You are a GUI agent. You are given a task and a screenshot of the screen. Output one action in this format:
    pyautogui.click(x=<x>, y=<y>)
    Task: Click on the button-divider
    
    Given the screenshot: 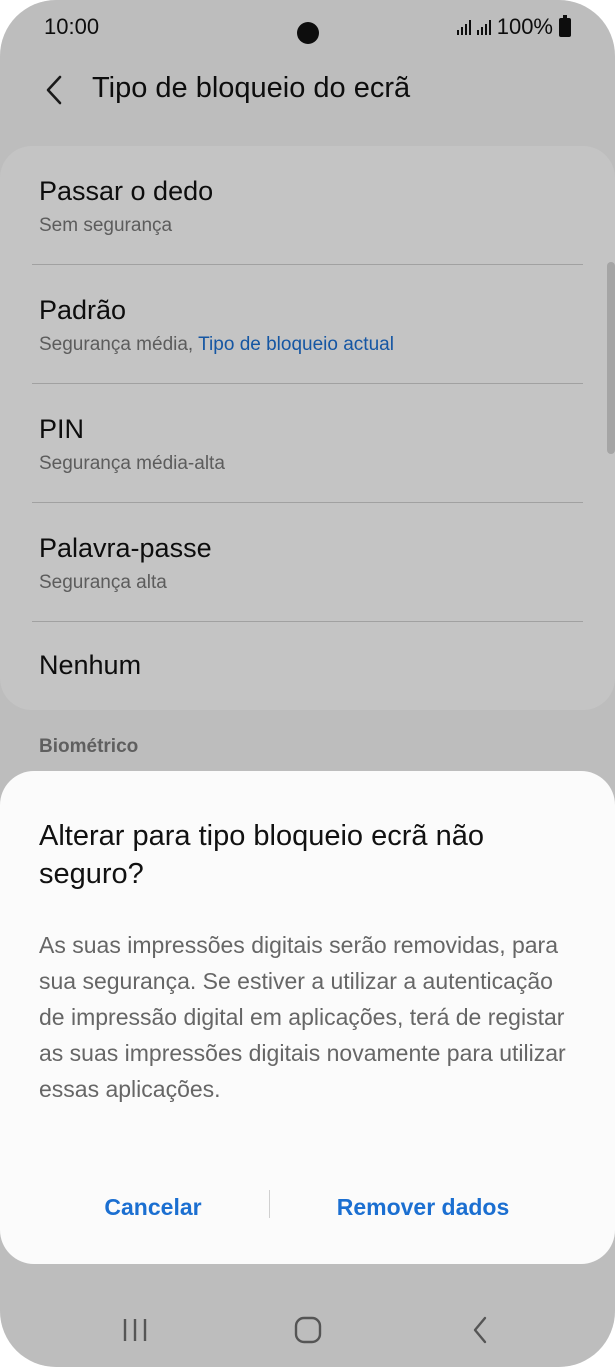 What is the action you would take?
    pyautogui.click(x=269, y=1204)
    